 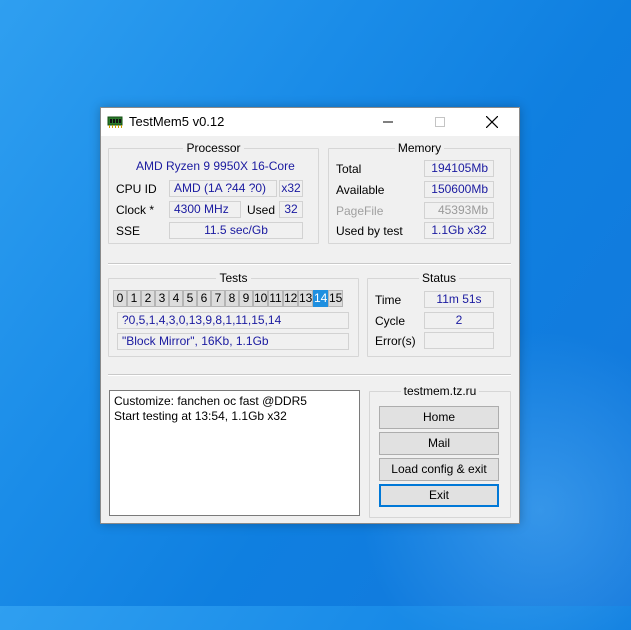 What do you see at coordinates (459, 320) in the screenshot?
I see `cycle-field: 2` at bounding box center [459, 320].